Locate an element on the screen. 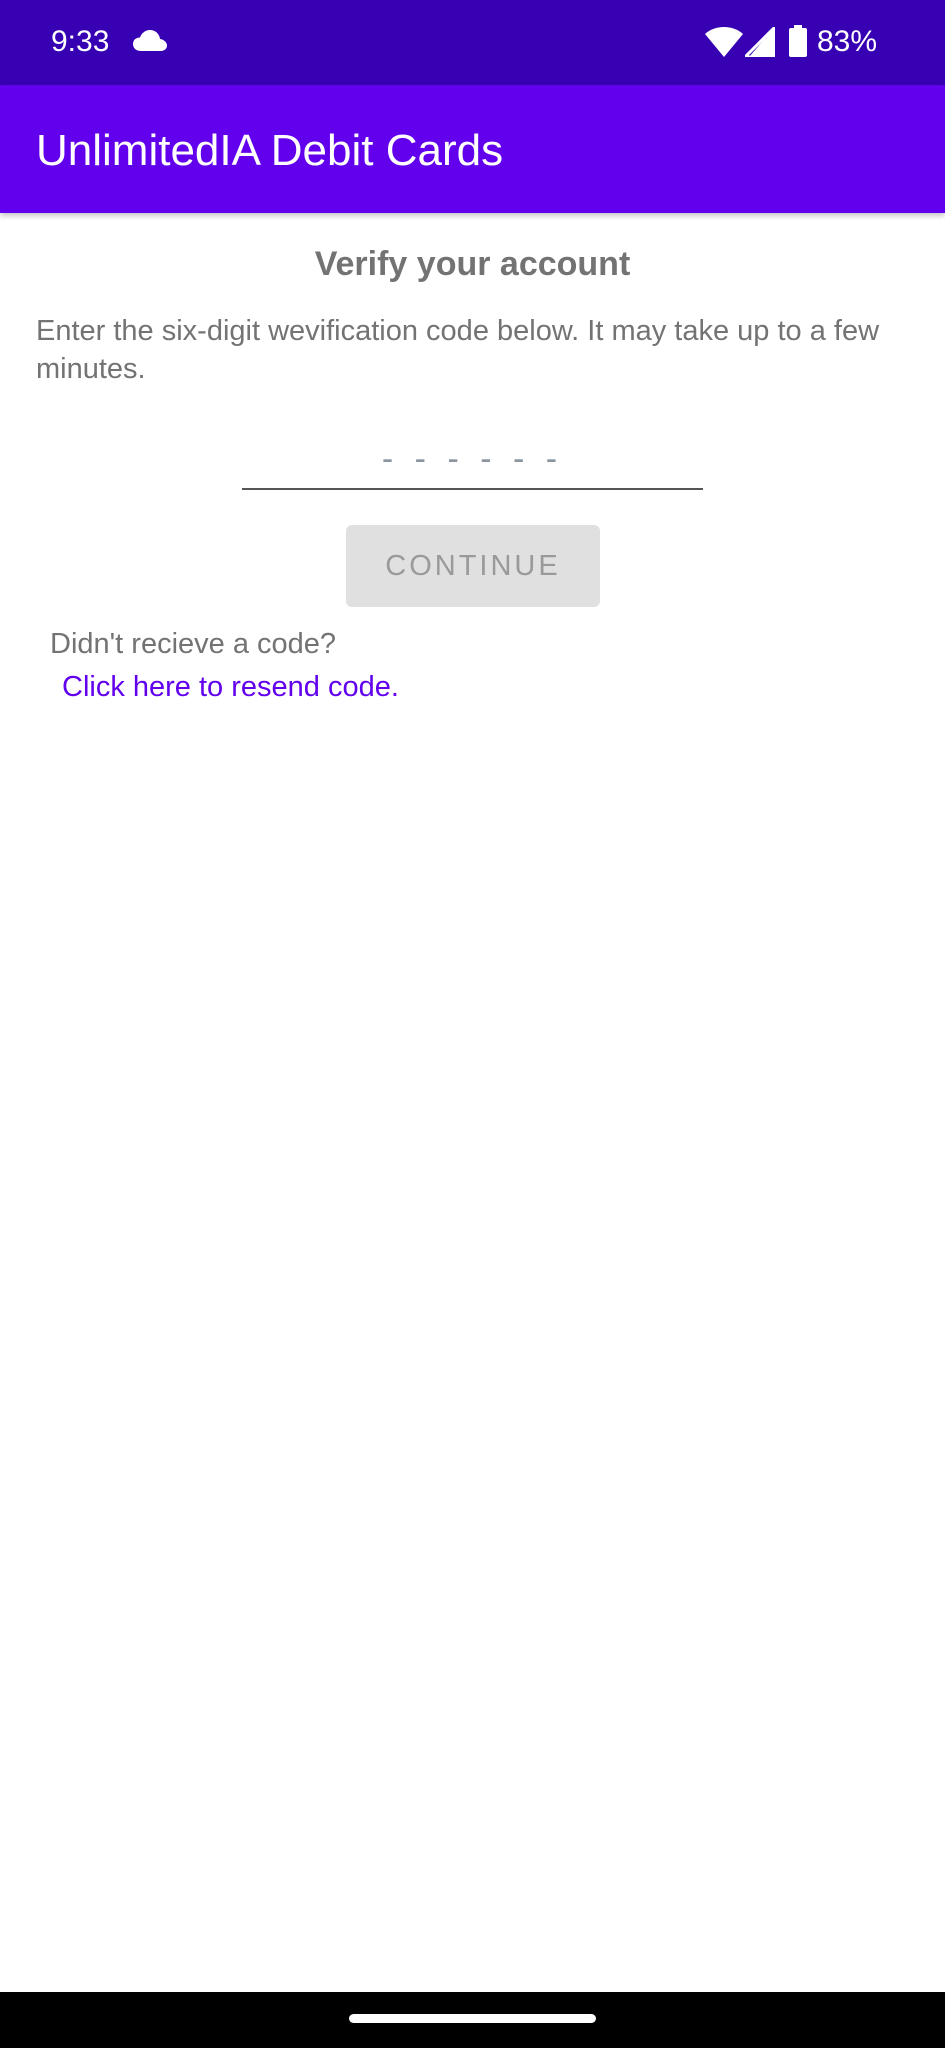 This screenshot has height=2048, width=945. continue-button: CONTINUE is located at coordinates (473, 566).